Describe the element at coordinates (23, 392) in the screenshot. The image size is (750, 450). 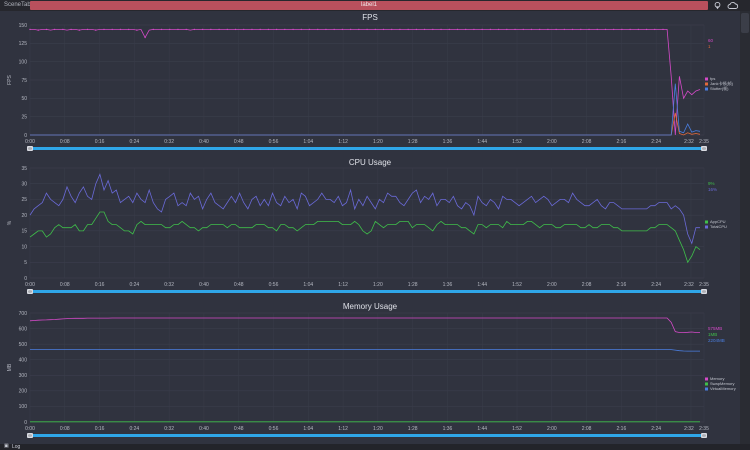
I see `y-tick-label: 200` at that location.